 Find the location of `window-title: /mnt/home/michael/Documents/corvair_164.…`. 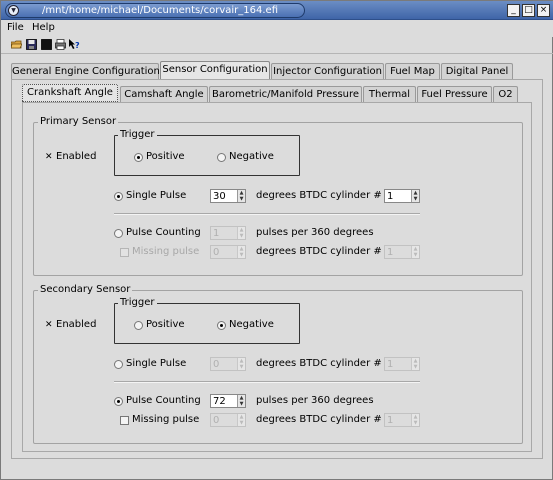

window-title: /mnt/home/michael/Documents/corvair_164.… is located at coordinates (160, 10).